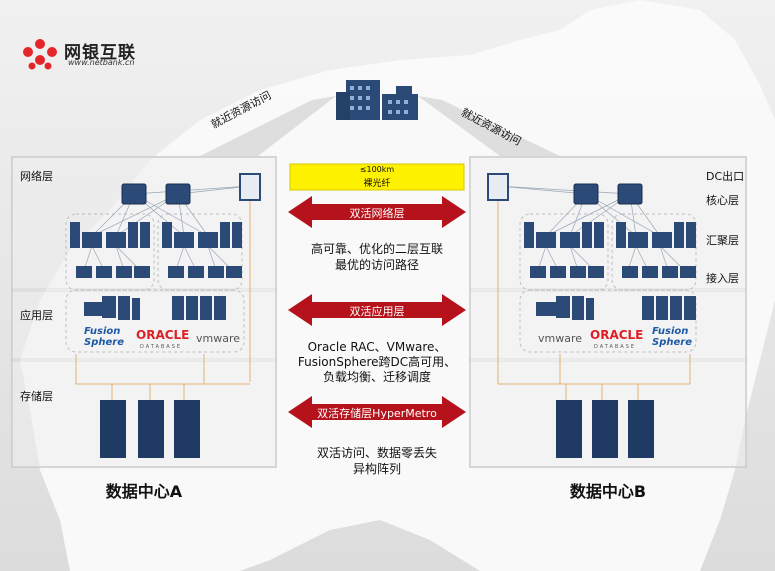 The image size is (775, 571). I want to click on fiber-distance: ≤100km, so click(377, 169).